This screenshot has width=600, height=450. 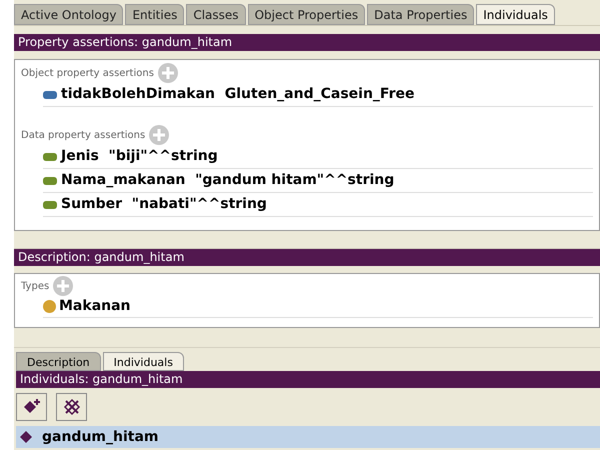 What do you see at coordinates (49, 306) in the screenshot?
I see `class-icon` at bounding box center [49, 306].